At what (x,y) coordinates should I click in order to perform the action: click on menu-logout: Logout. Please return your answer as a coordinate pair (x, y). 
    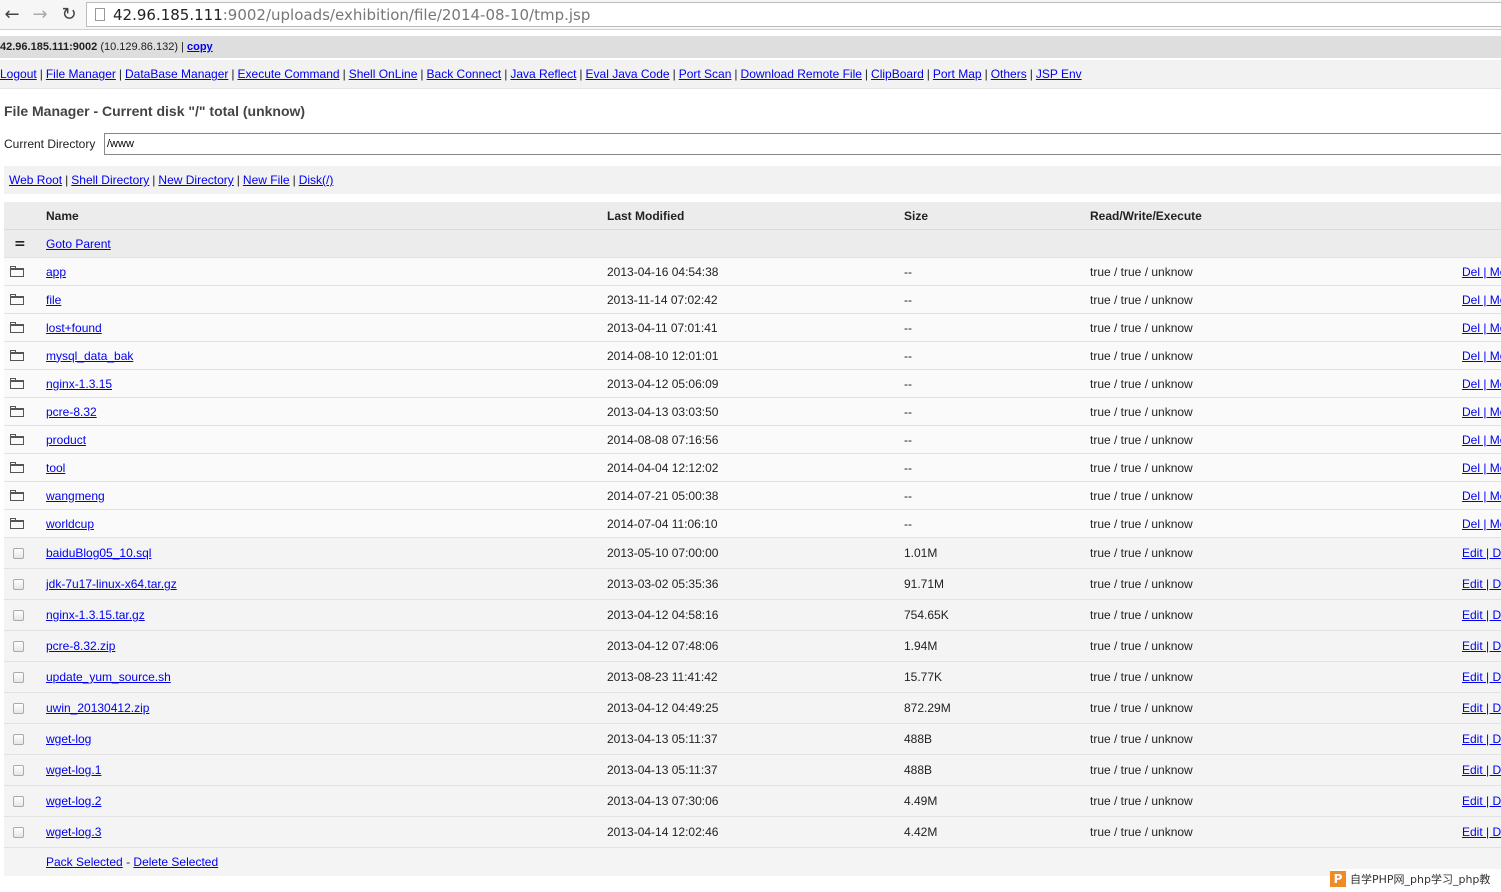
    Looking at the image, I should click on (18, 74).